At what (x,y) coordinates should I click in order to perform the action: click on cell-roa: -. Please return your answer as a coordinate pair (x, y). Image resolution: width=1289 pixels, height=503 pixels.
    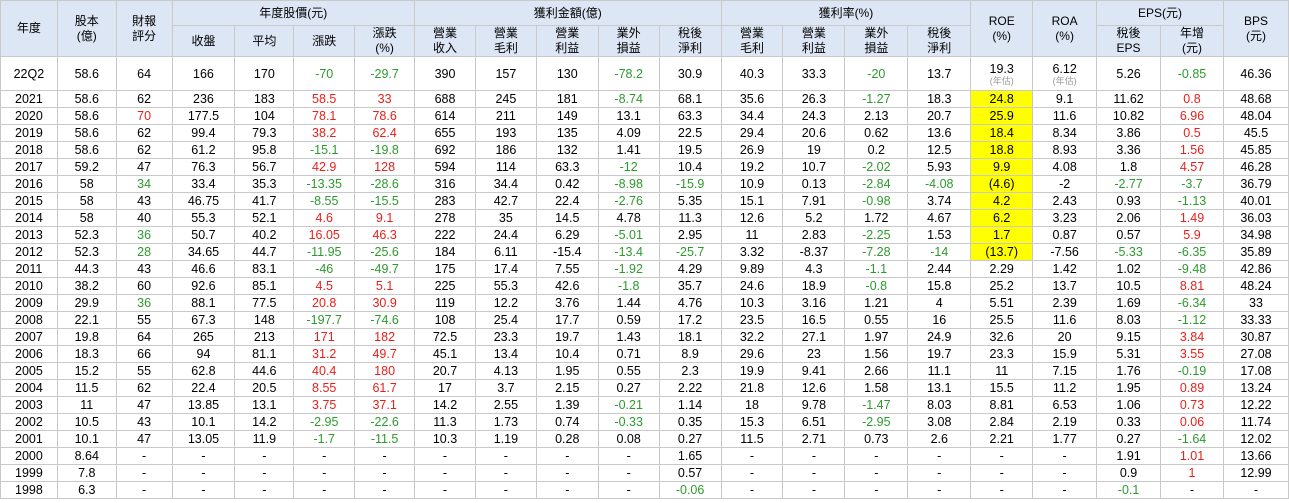
    Looking at the image, I should click on (1065, 456).